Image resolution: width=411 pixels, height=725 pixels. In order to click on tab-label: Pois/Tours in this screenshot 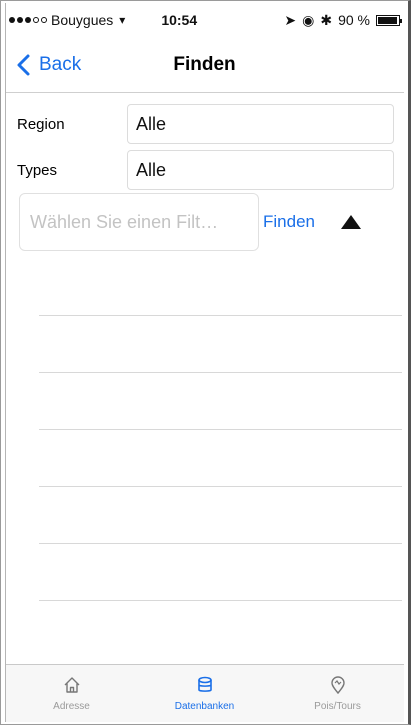, I will do `click(337, 706)`.